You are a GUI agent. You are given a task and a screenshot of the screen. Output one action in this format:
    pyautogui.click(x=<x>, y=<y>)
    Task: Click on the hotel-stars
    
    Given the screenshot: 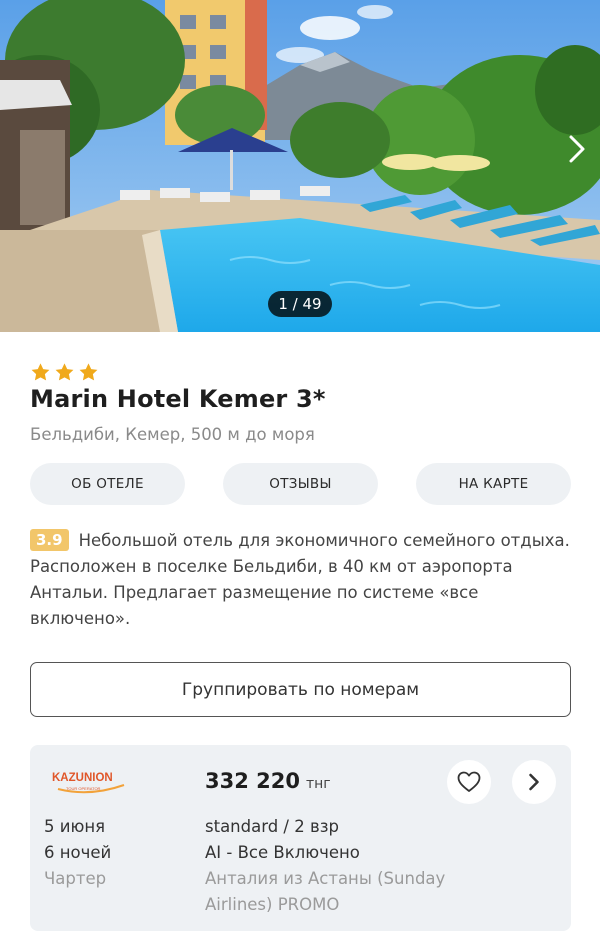 What is the action you would take?
    pyautogui.click(x=64, y=372)
    